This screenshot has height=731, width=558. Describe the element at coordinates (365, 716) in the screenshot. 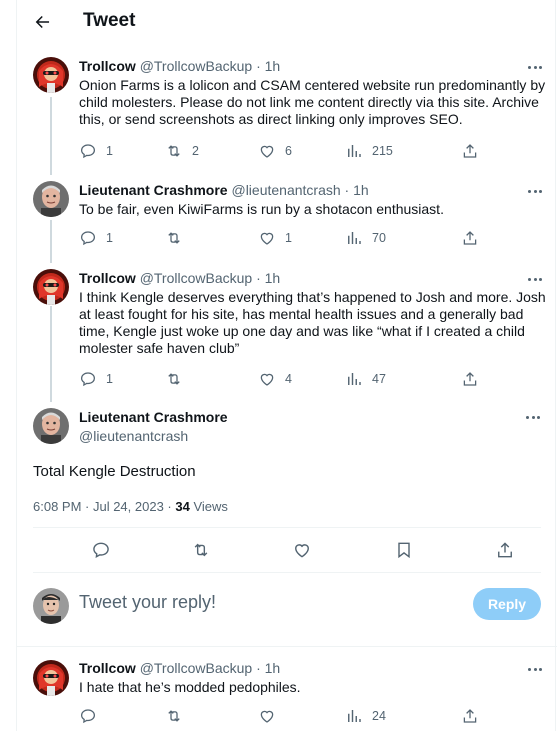

I see `views-button: 24` at that location.